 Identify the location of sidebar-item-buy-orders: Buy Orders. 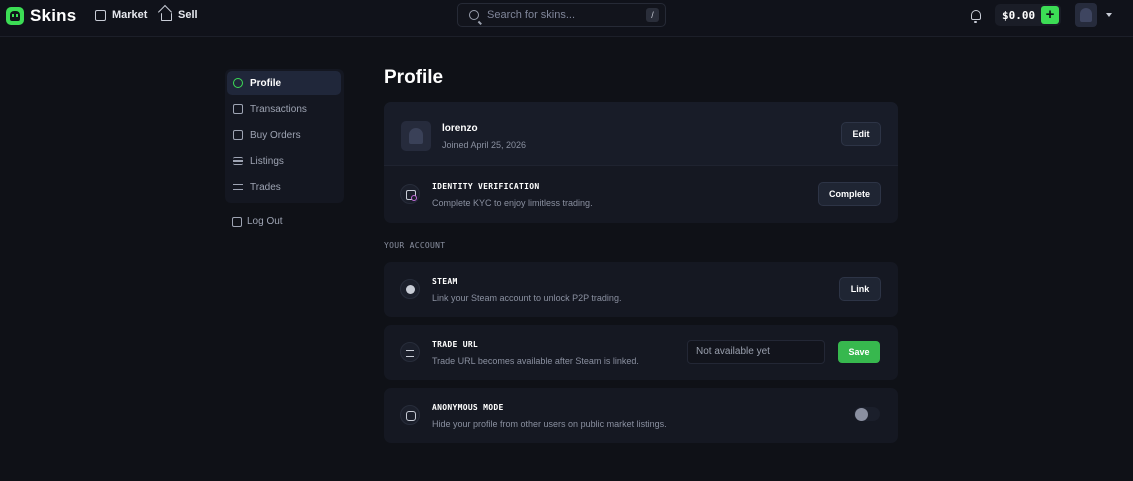
(284, 135).